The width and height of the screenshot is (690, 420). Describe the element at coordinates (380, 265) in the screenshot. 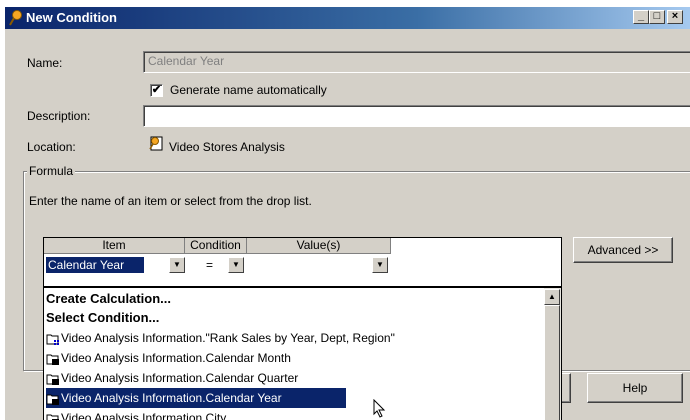

I see `value-dropdown-button: ▼` at that location.